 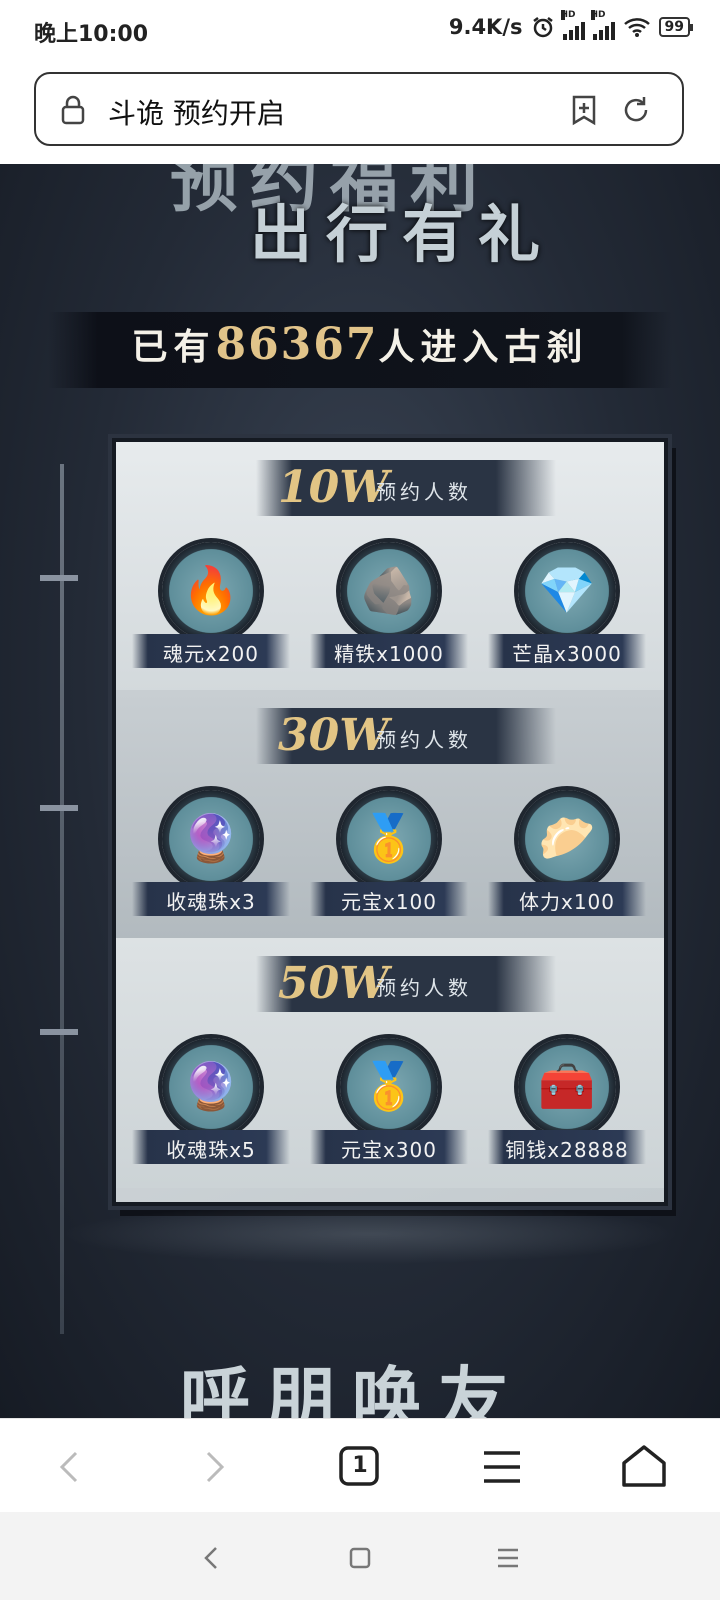 I want to click on reward-name: 元宝x100, so click(x=388, y=902).